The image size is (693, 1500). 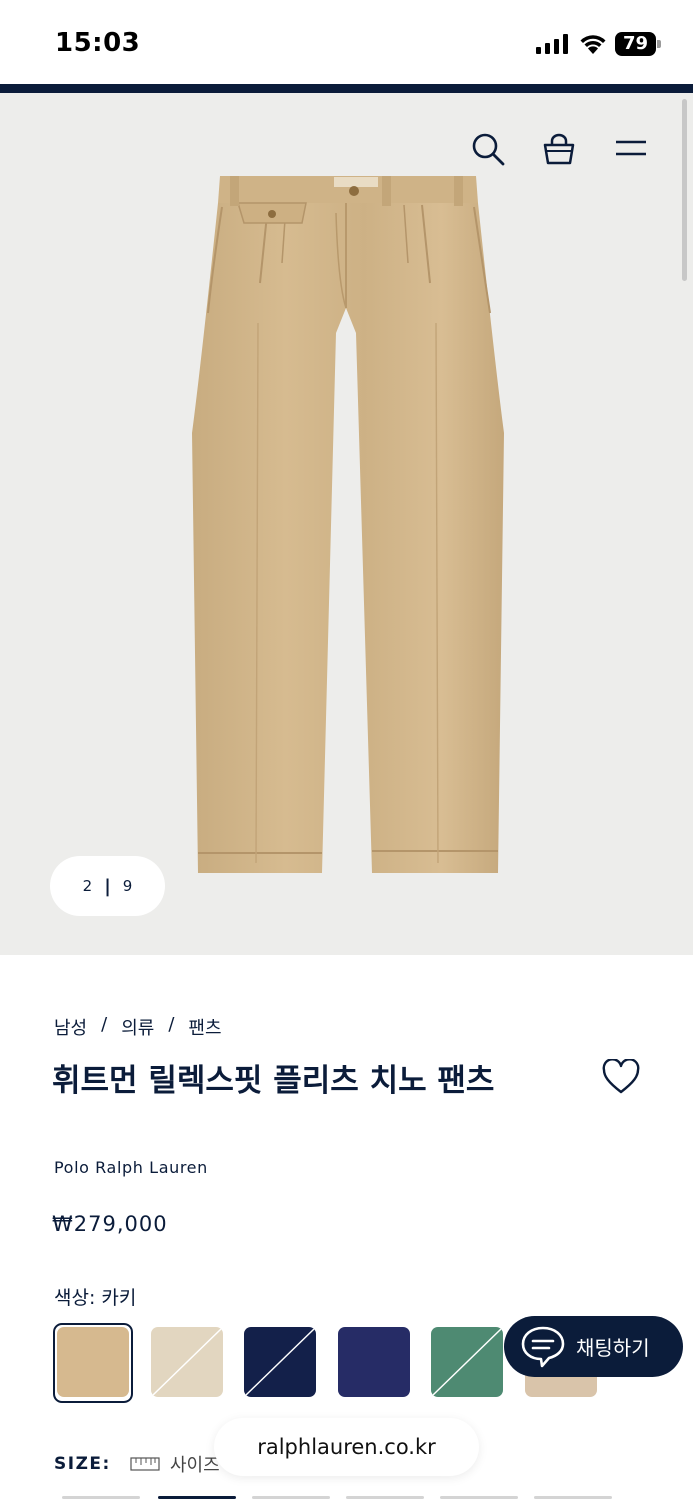 I want to click on browser-url: ralphlauren.co.kr, so click(x=346, y=1447).